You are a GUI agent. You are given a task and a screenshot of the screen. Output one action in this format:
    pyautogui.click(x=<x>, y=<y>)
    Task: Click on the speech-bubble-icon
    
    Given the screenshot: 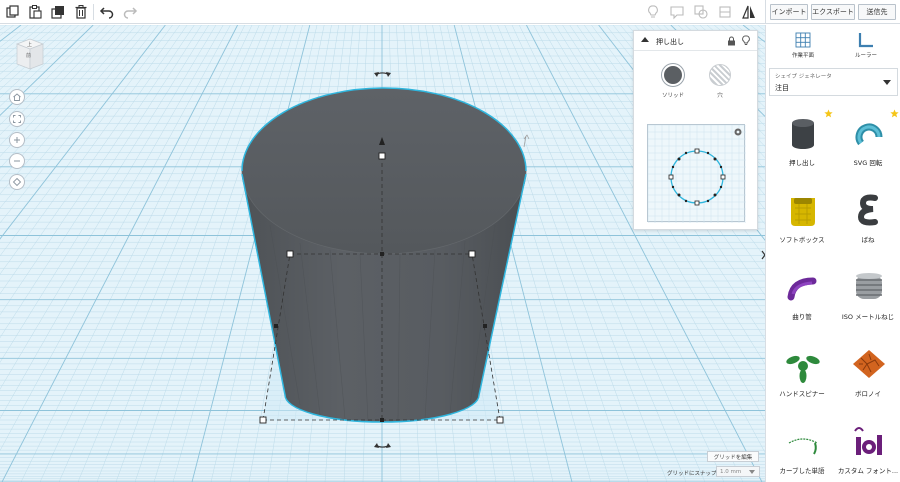 What is the action you would take?
    pyautogui.click(x=677, y=12)
    